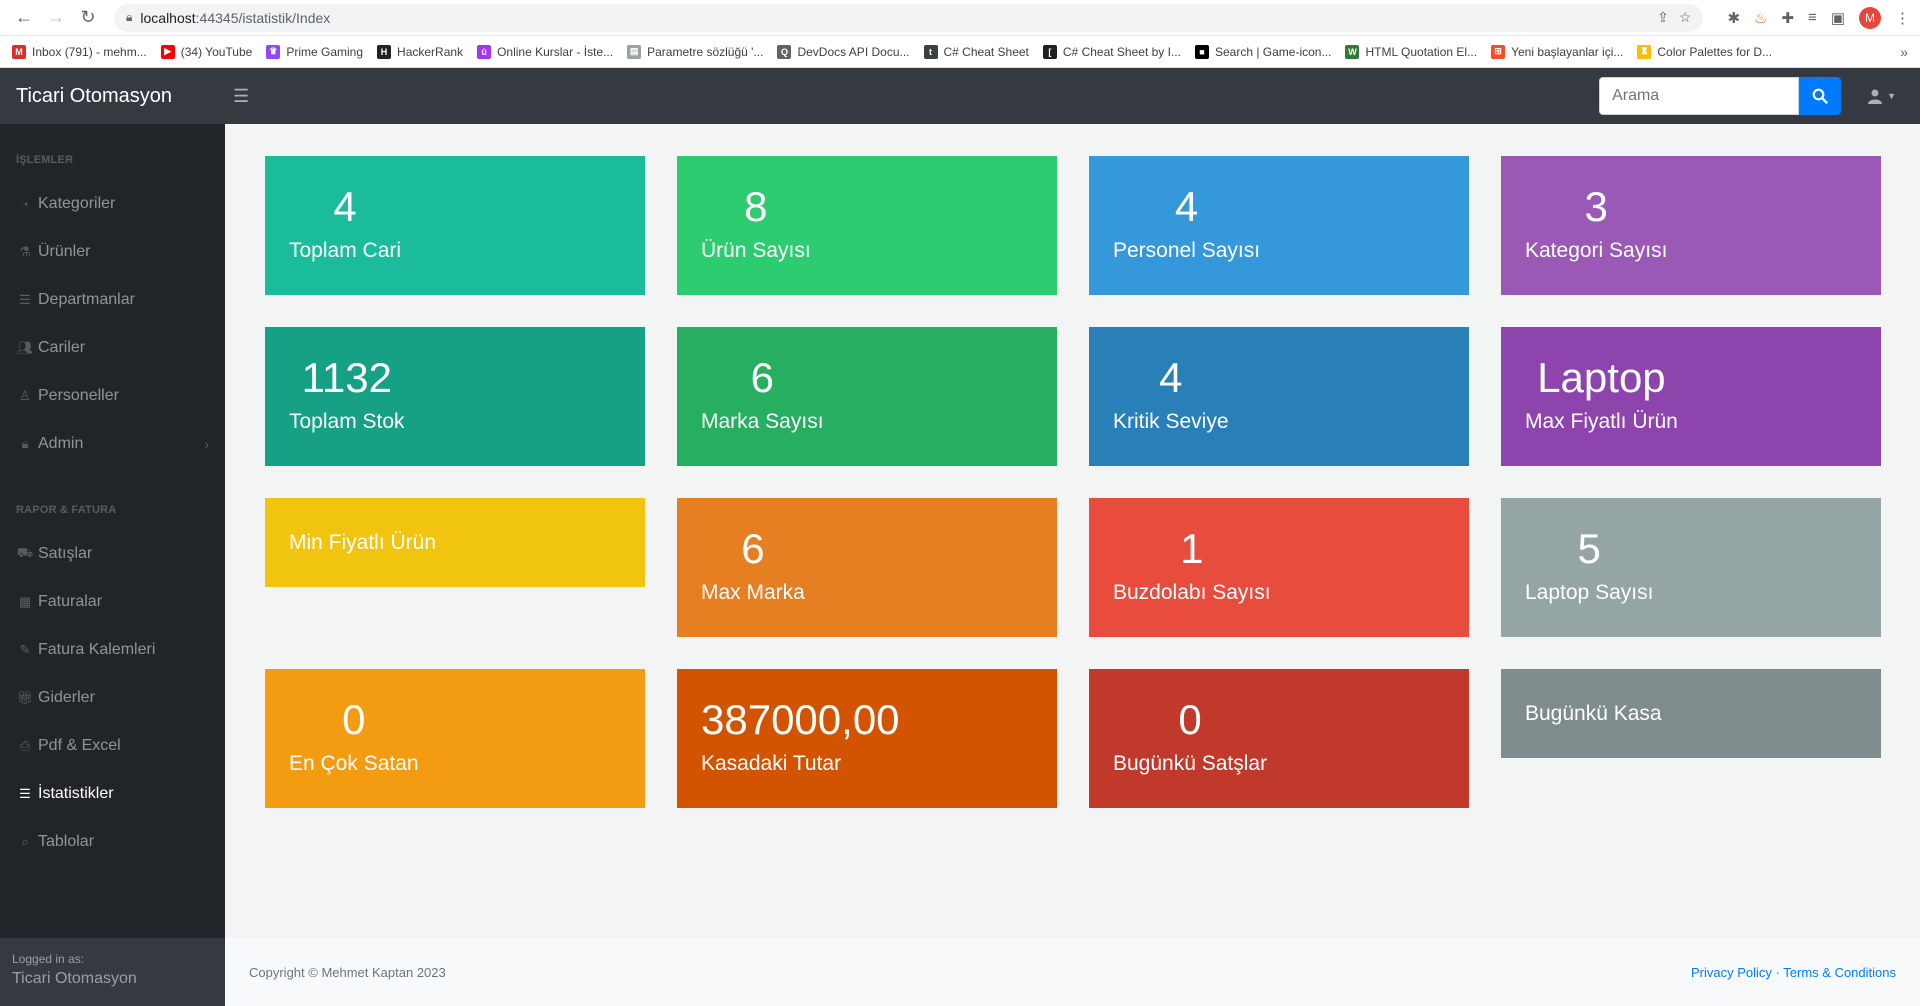  What do you see at coordinates (112, 698) in the screenshot?
I see `sidebar-item: 🎁︎ Giderler` at bounding box center [112, 698].